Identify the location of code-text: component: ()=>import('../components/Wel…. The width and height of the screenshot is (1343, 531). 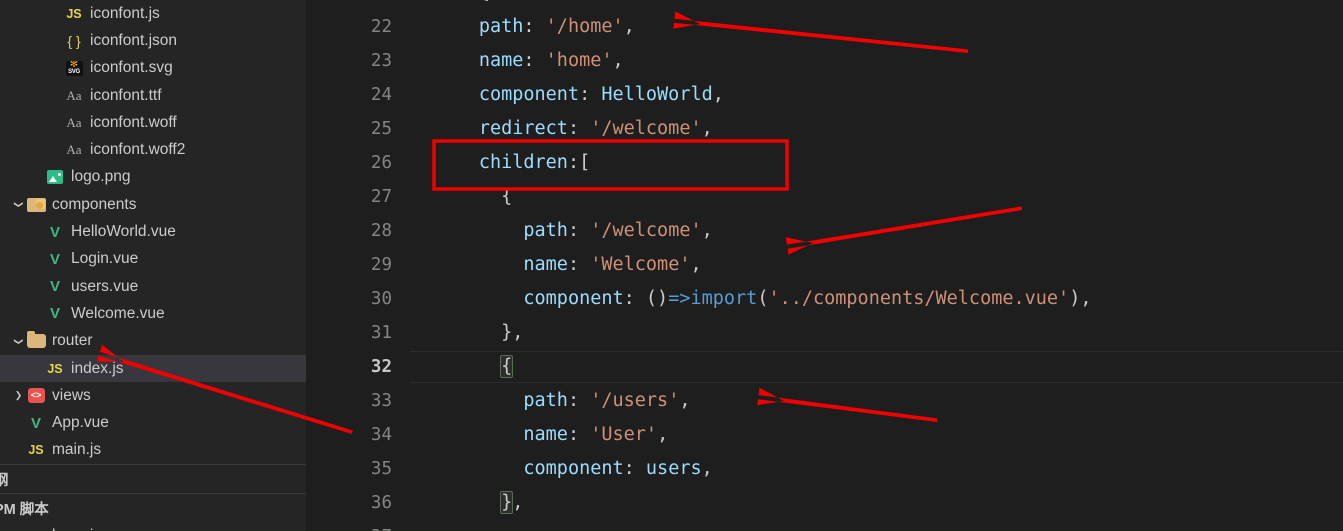
(873, 299).